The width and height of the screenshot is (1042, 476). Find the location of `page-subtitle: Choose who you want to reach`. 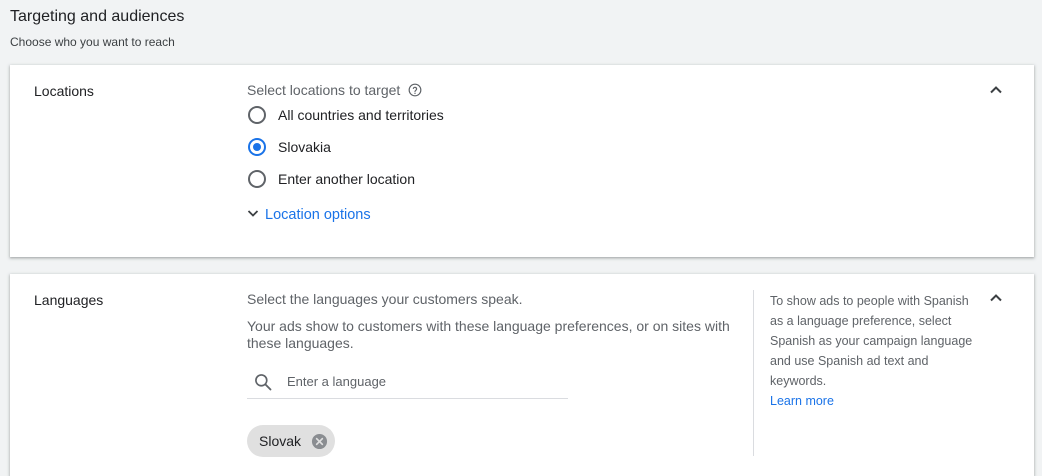

page-subtitle: Choose who you want to reach is located at coordinates (92, 42).